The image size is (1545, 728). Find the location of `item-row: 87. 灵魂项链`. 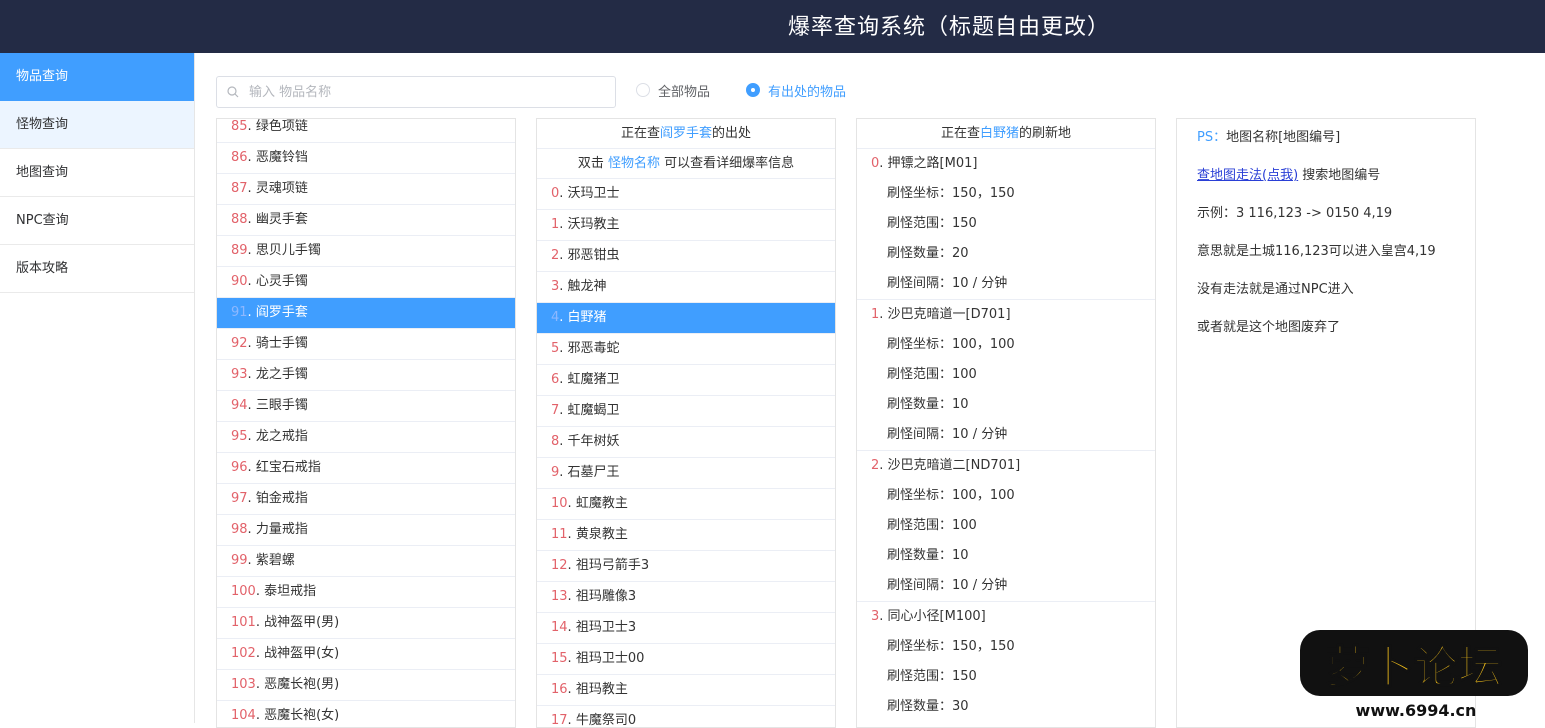

item-row: 87. 灵魂项链 is located at coordinates (366, 189).